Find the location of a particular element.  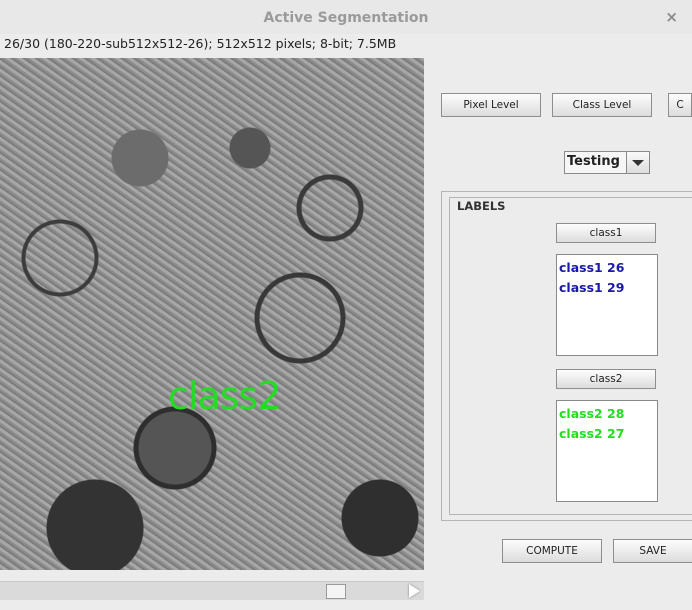

class1-button: class1 is located at coordinates (606, 233).